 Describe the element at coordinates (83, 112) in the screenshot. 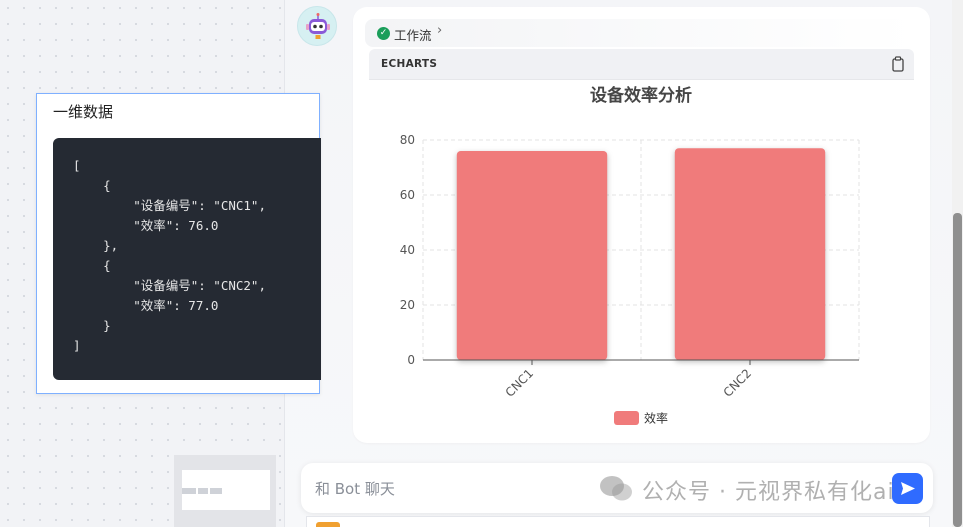

I see `node-title: 一维数据` at that location.